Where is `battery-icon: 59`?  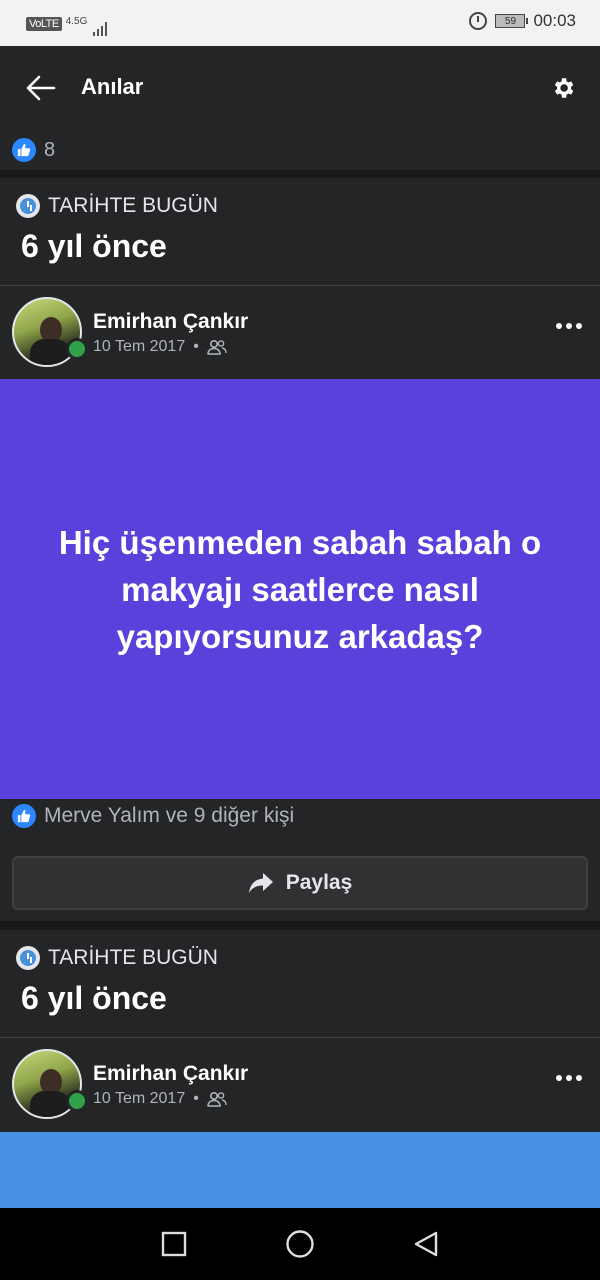 battery-icon: 59 is located at coordinates (512, 21).